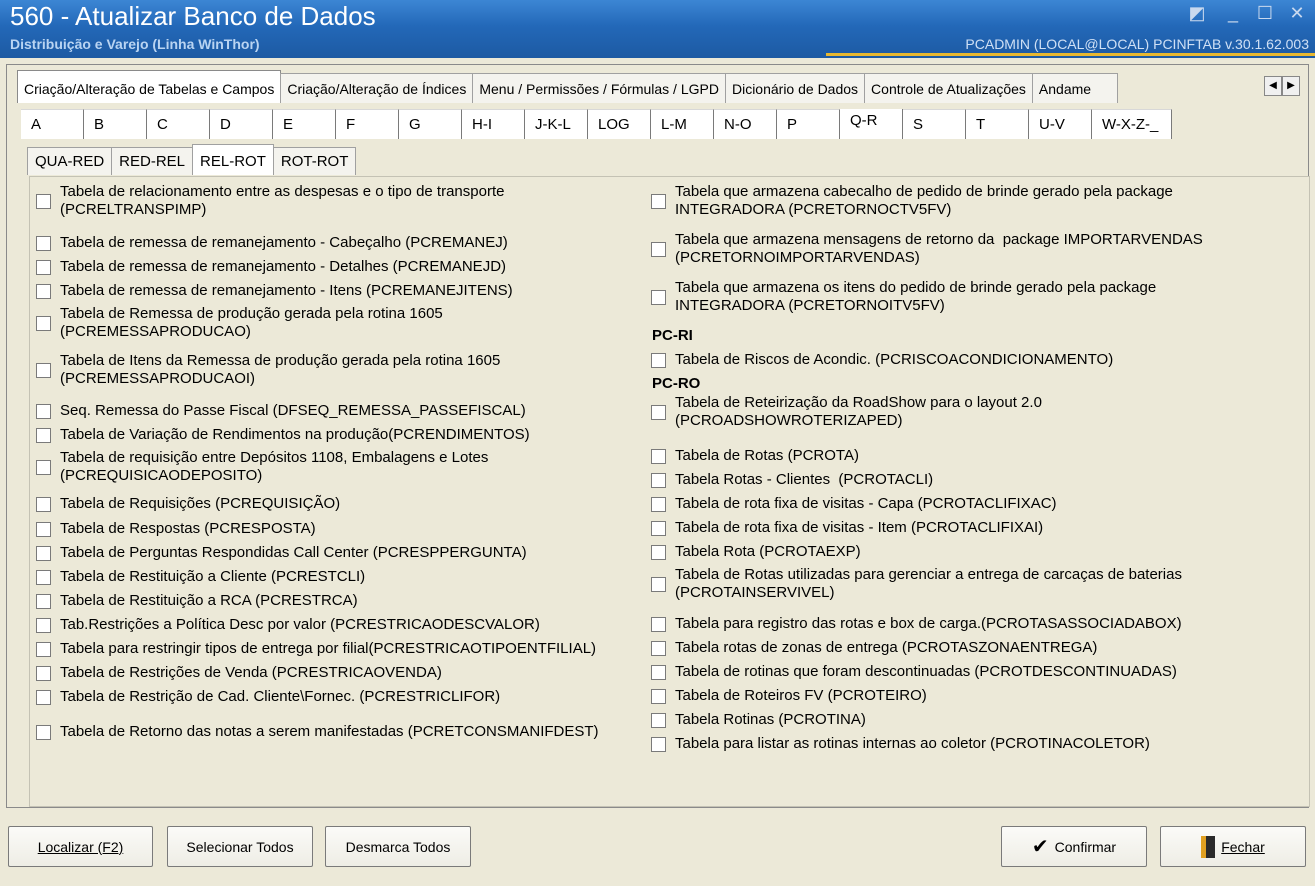  I want to click on letter-tab-t: T, so click(997, 124).